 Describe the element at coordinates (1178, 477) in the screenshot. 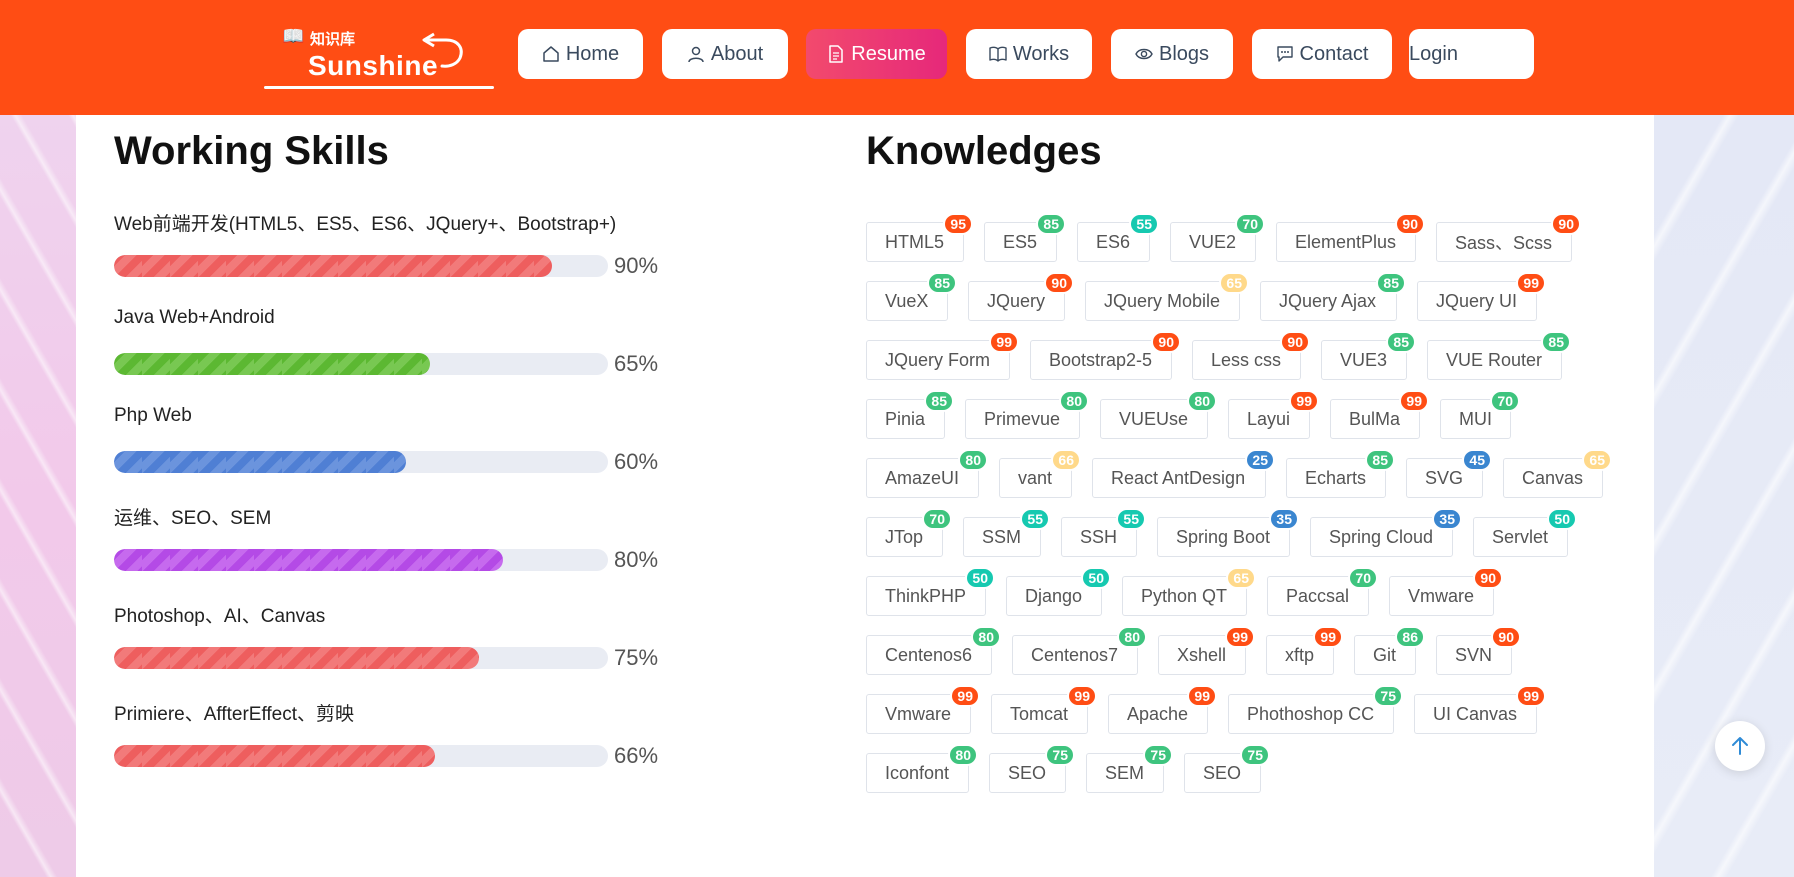

I see `knowledge-tag-label: React AntDesign` at that location.